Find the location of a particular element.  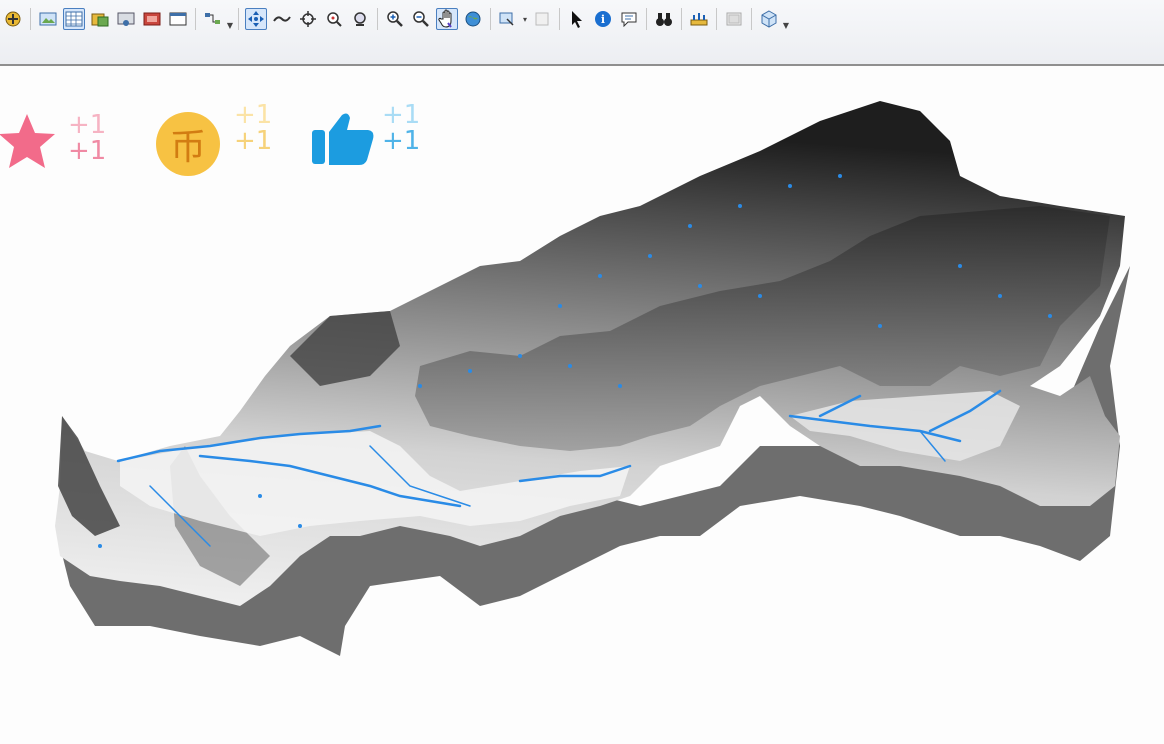

thumb-plus-top: +1 is located at coordinates (401, 115).